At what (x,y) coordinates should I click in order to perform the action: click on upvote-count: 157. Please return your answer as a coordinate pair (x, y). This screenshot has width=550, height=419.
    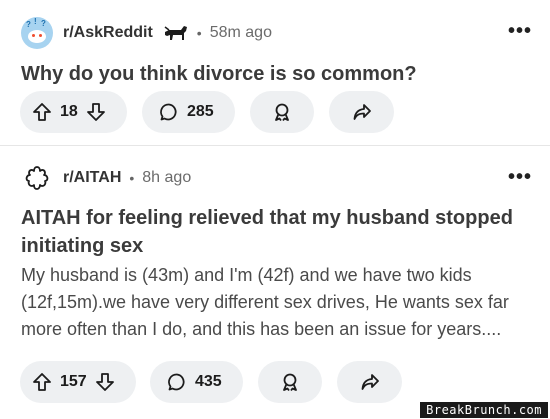
    Looking at the image, I should click on (73, 381).